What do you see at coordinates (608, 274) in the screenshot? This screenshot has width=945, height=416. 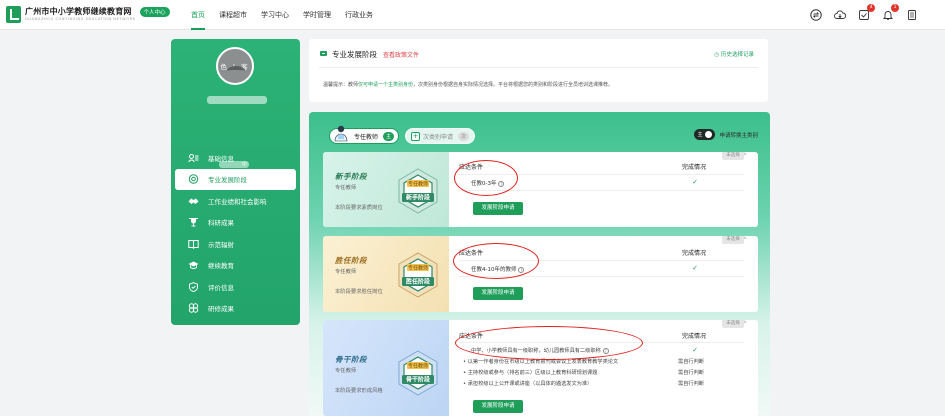 I see `stage-card-right: 应达条件 完成情况 未选择 任教4-10年的教师? ✓ 发展阶段申请` at bounding box center [608, 274].